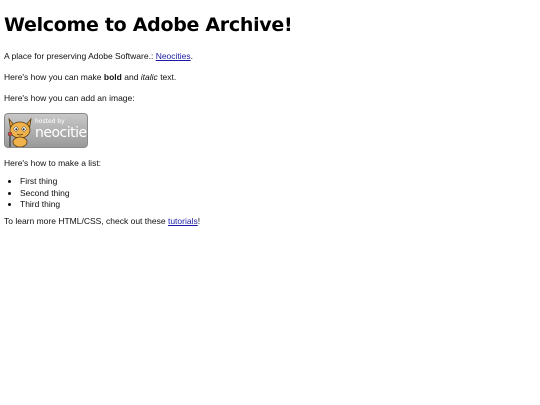 This screenshot has width=540, height=405. I want to click on intro-end: ., so click(192, 56).